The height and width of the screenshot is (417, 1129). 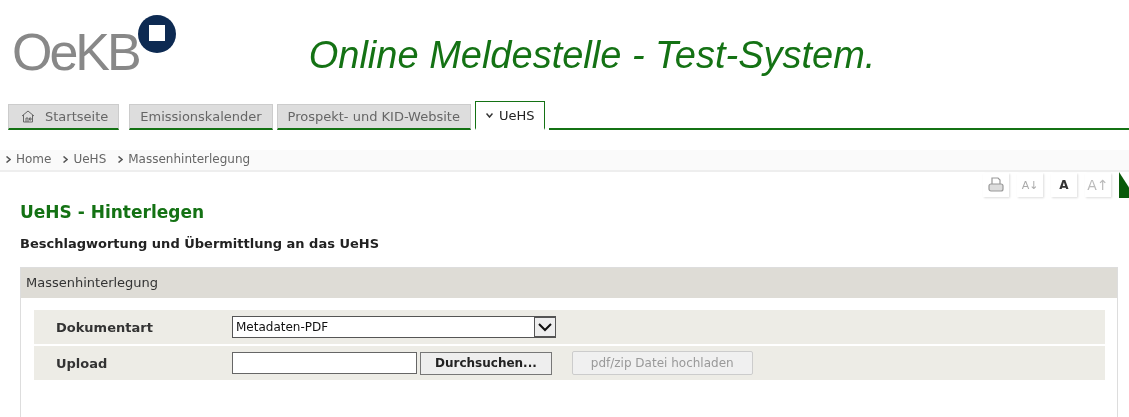 What do you see at coordinates (1124, 185) in the screenshot?
I see `corner-marker` at bounding box center [1124, 185].